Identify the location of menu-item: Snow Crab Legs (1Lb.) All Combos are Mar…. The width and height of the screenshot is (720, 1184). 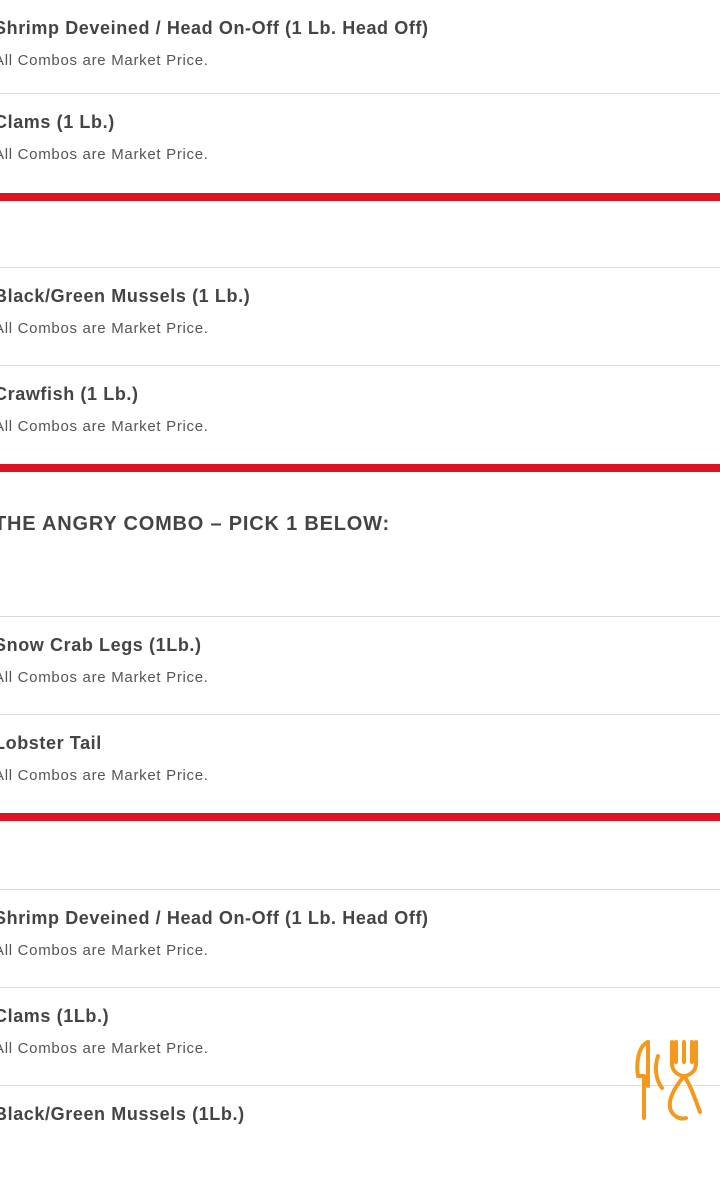
(360, 666).